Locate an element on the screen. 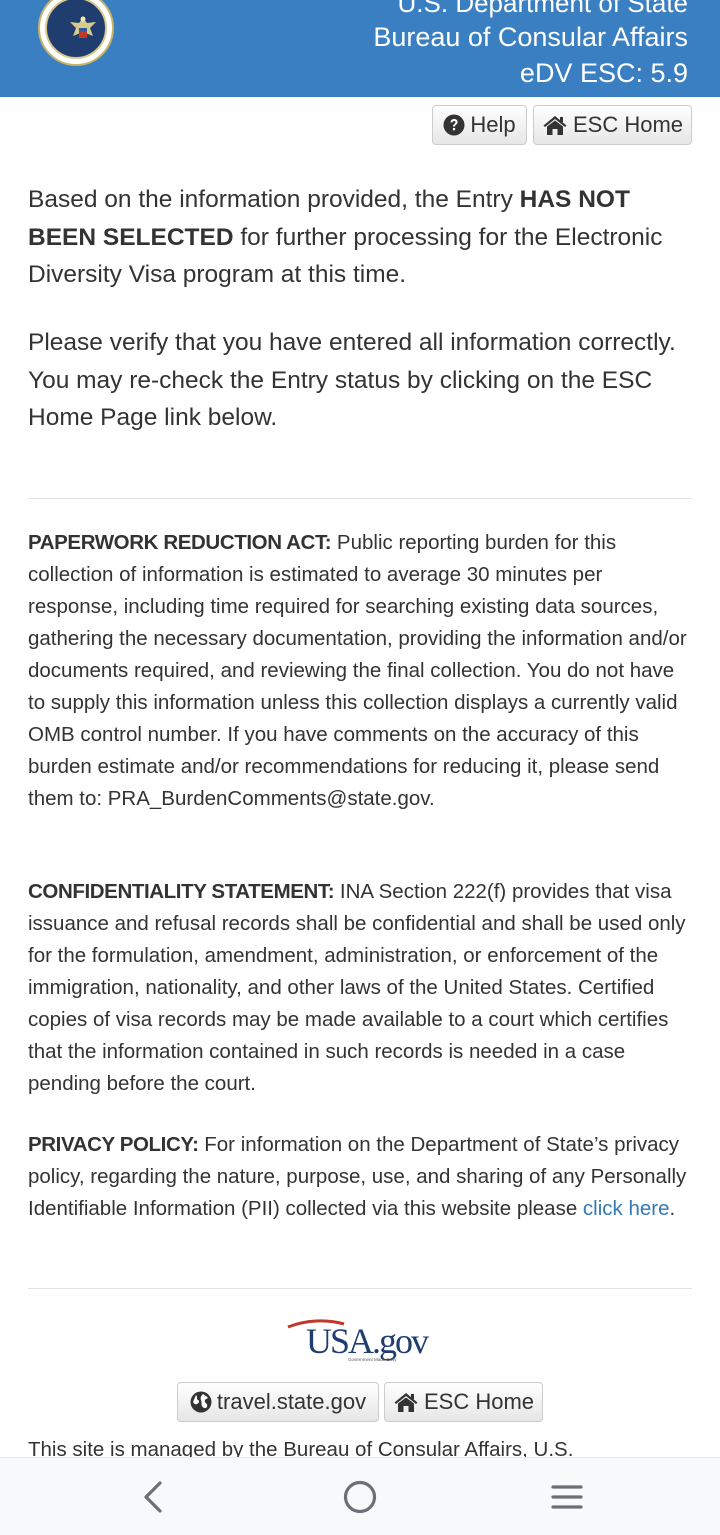  back-chevron-icon is located at coordinates (153, 1497).